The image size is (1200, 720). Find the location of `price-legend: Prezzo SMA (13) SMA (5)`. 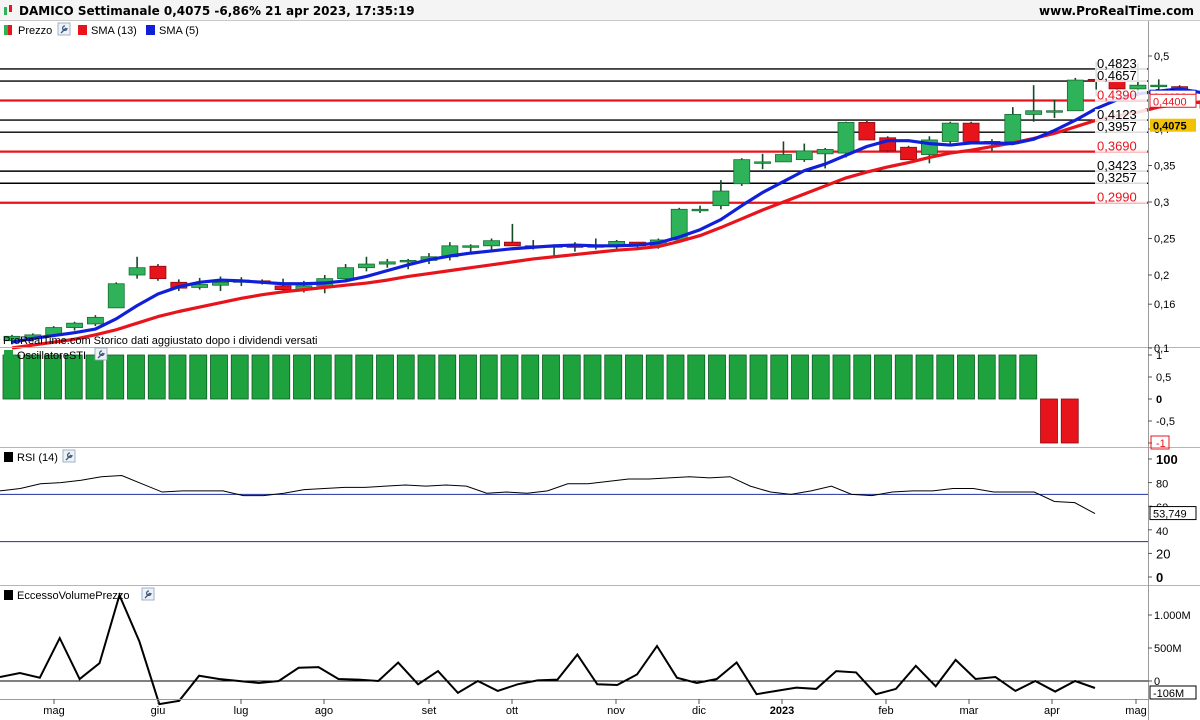

price-legend: Prezzo SMA (13) SMA (5) is located at coordinates (574, 30).